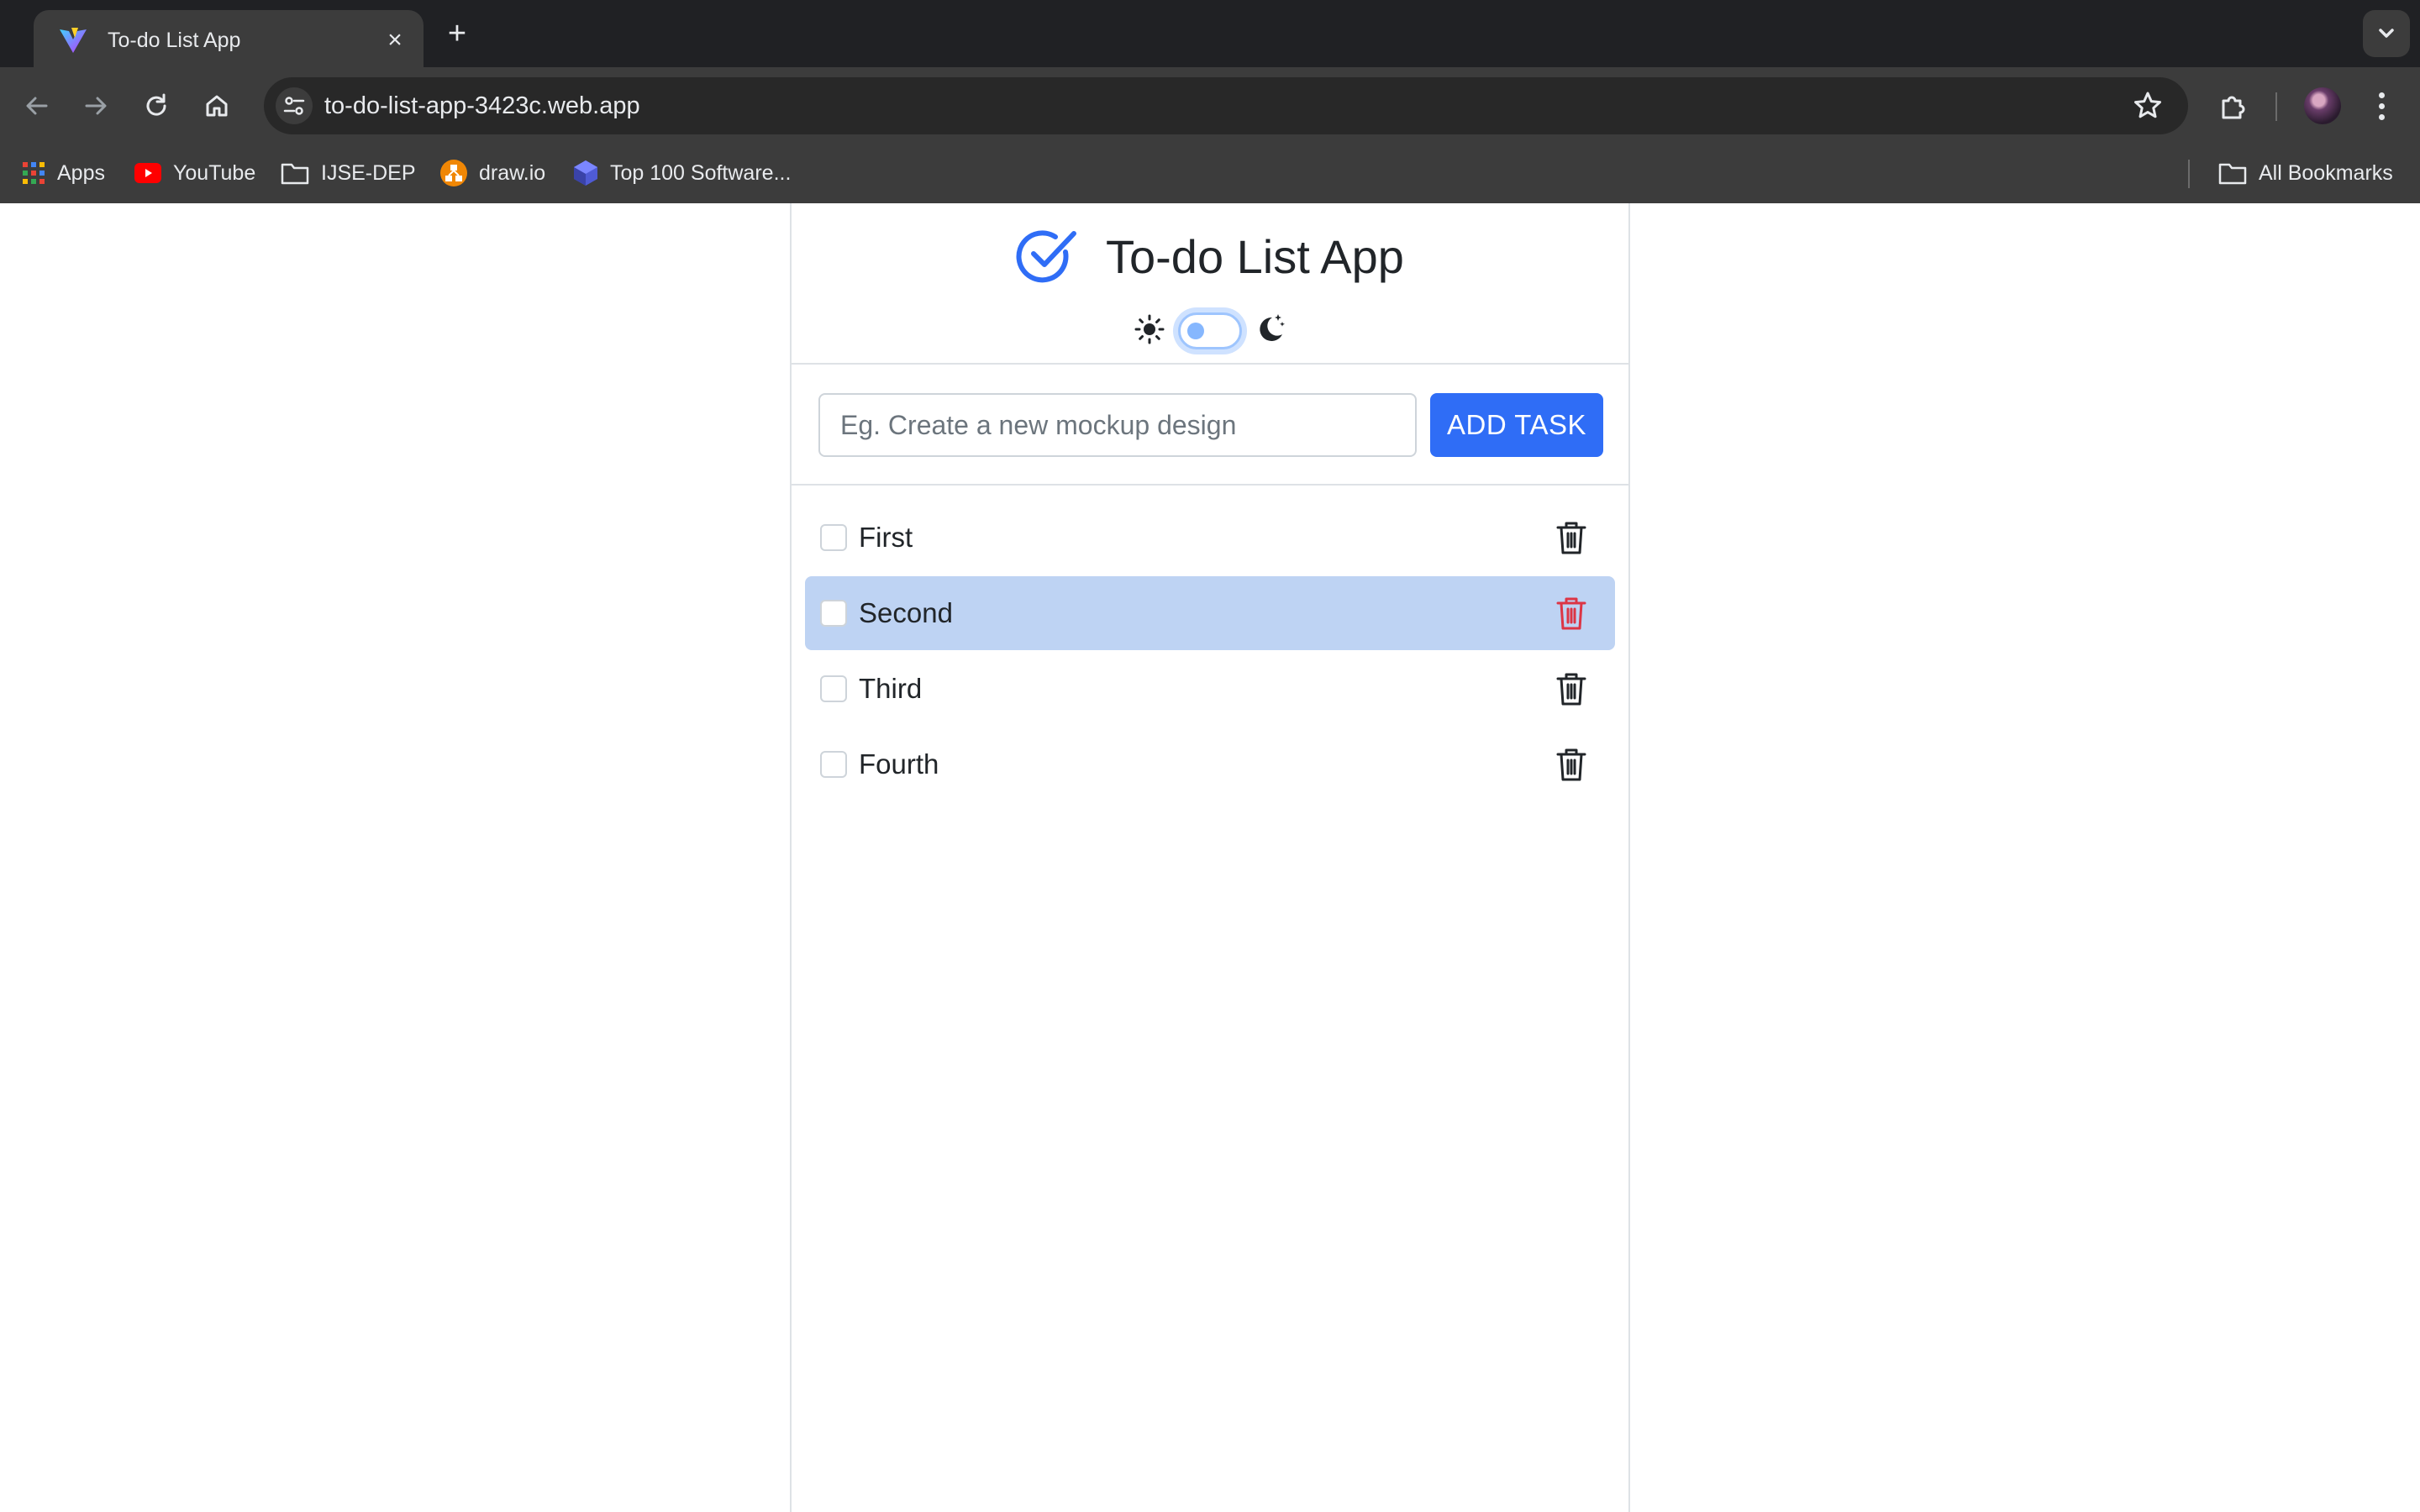 This screenshot has height=1512, width=2420. Describe the element at coordinates (1210, 33) in the screenshot. I see `browser-tab-bar: To-do List App × +` at that location.